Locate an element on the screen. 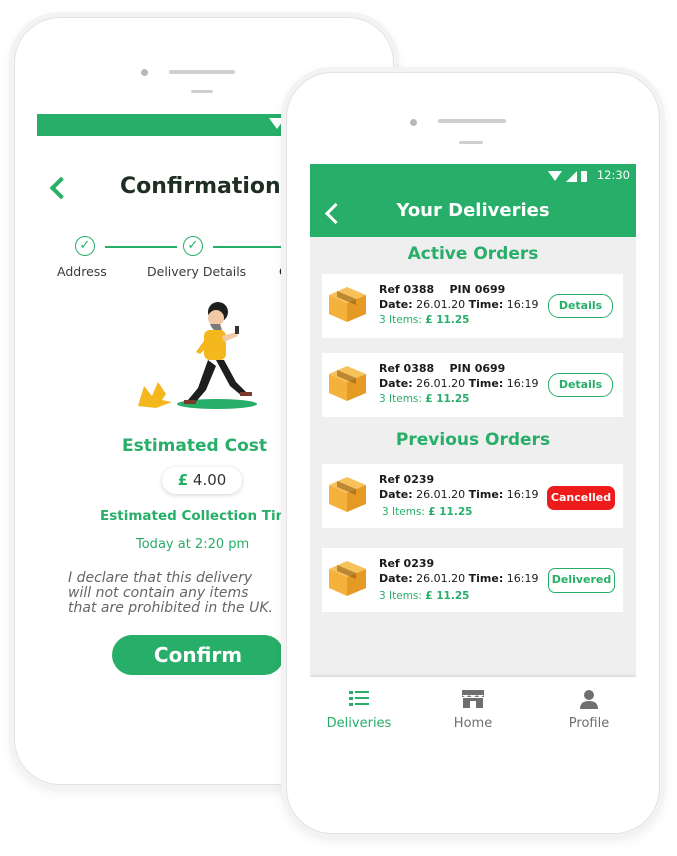 This screenshot has height=856, width=677. nav-item-deliveries: Deliveries is located at coordinates (359, 710).